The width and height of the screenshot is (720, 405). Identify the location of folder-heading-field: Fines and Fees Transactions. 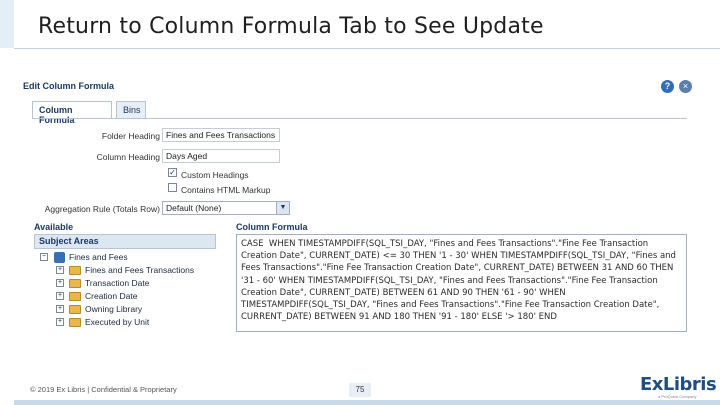
(221, 135).